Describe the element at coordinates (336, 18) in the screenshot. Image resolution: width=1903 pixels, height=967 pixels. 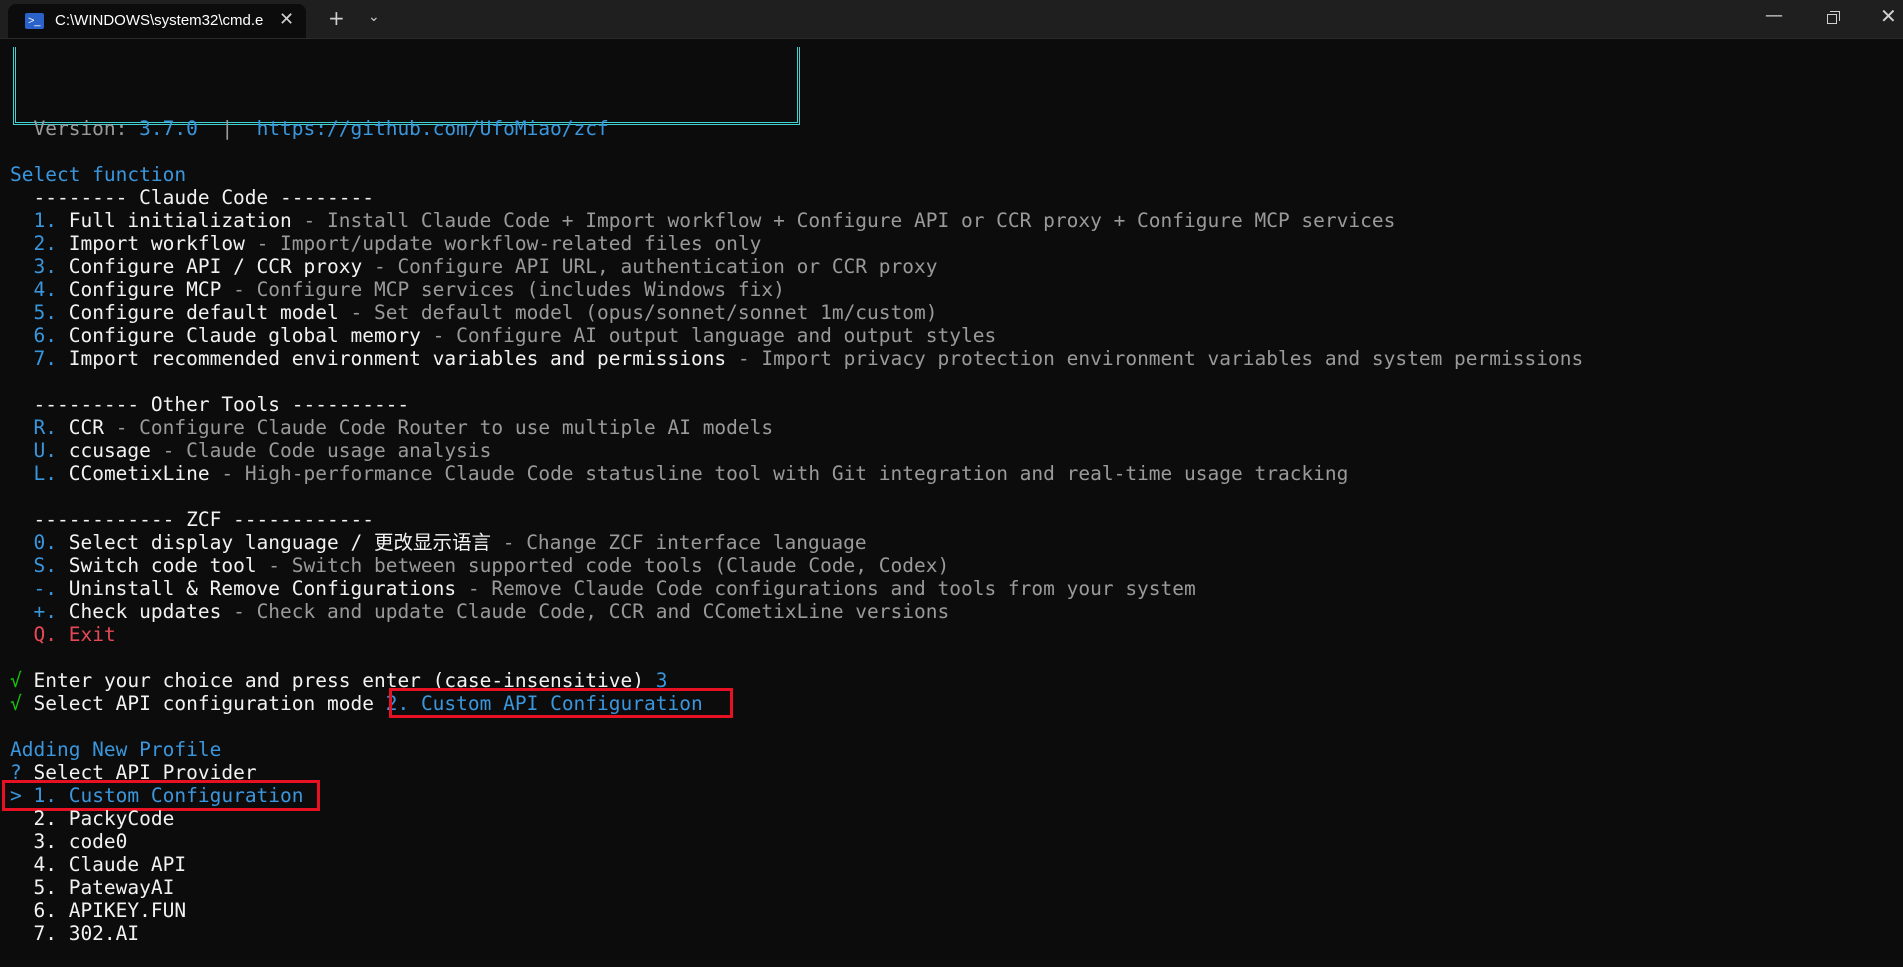
I see `new-tab-button: +` at that location.